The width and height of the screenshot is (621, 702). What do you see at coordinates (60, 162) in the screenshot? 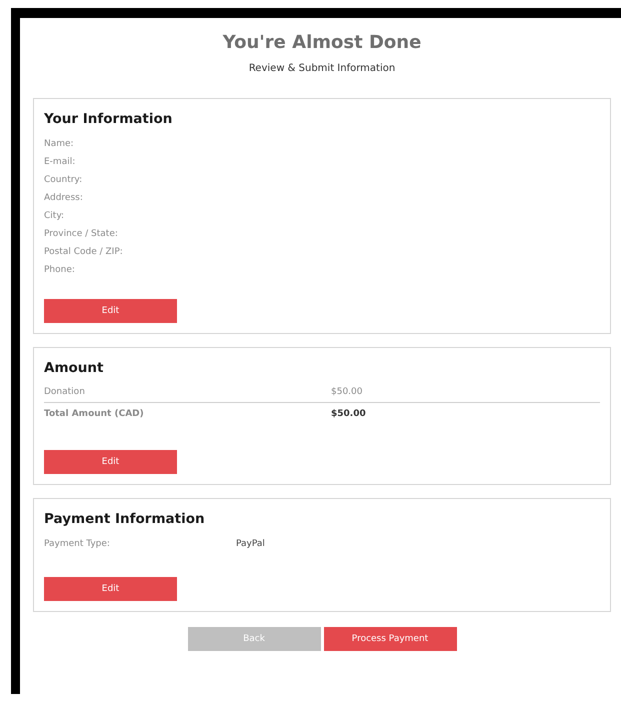
I see `field-label: E-mail:` at bounding box center [60, 162].